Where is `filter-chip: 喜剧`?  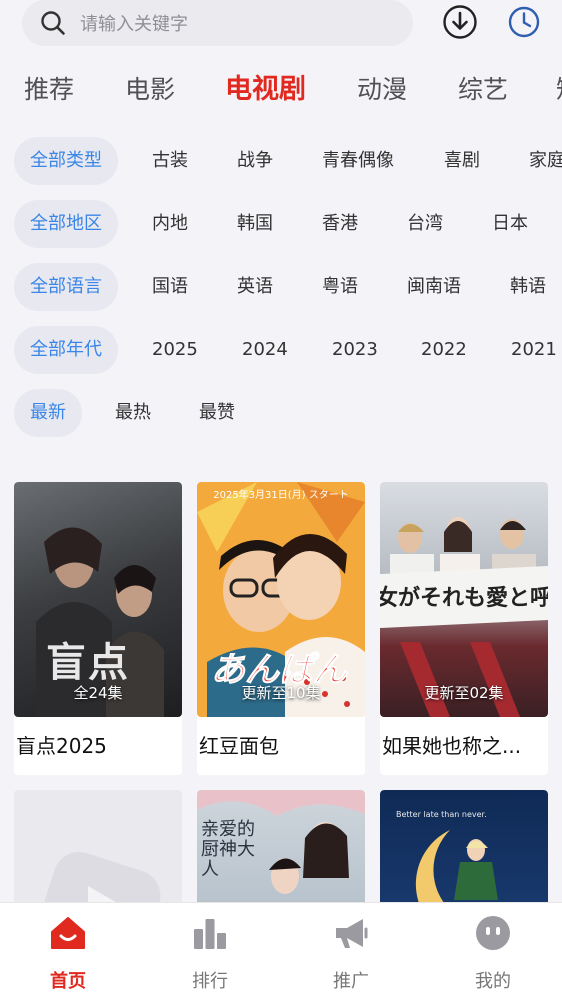 filter-chip: 喜剧 is located at coordinates (462, 161).